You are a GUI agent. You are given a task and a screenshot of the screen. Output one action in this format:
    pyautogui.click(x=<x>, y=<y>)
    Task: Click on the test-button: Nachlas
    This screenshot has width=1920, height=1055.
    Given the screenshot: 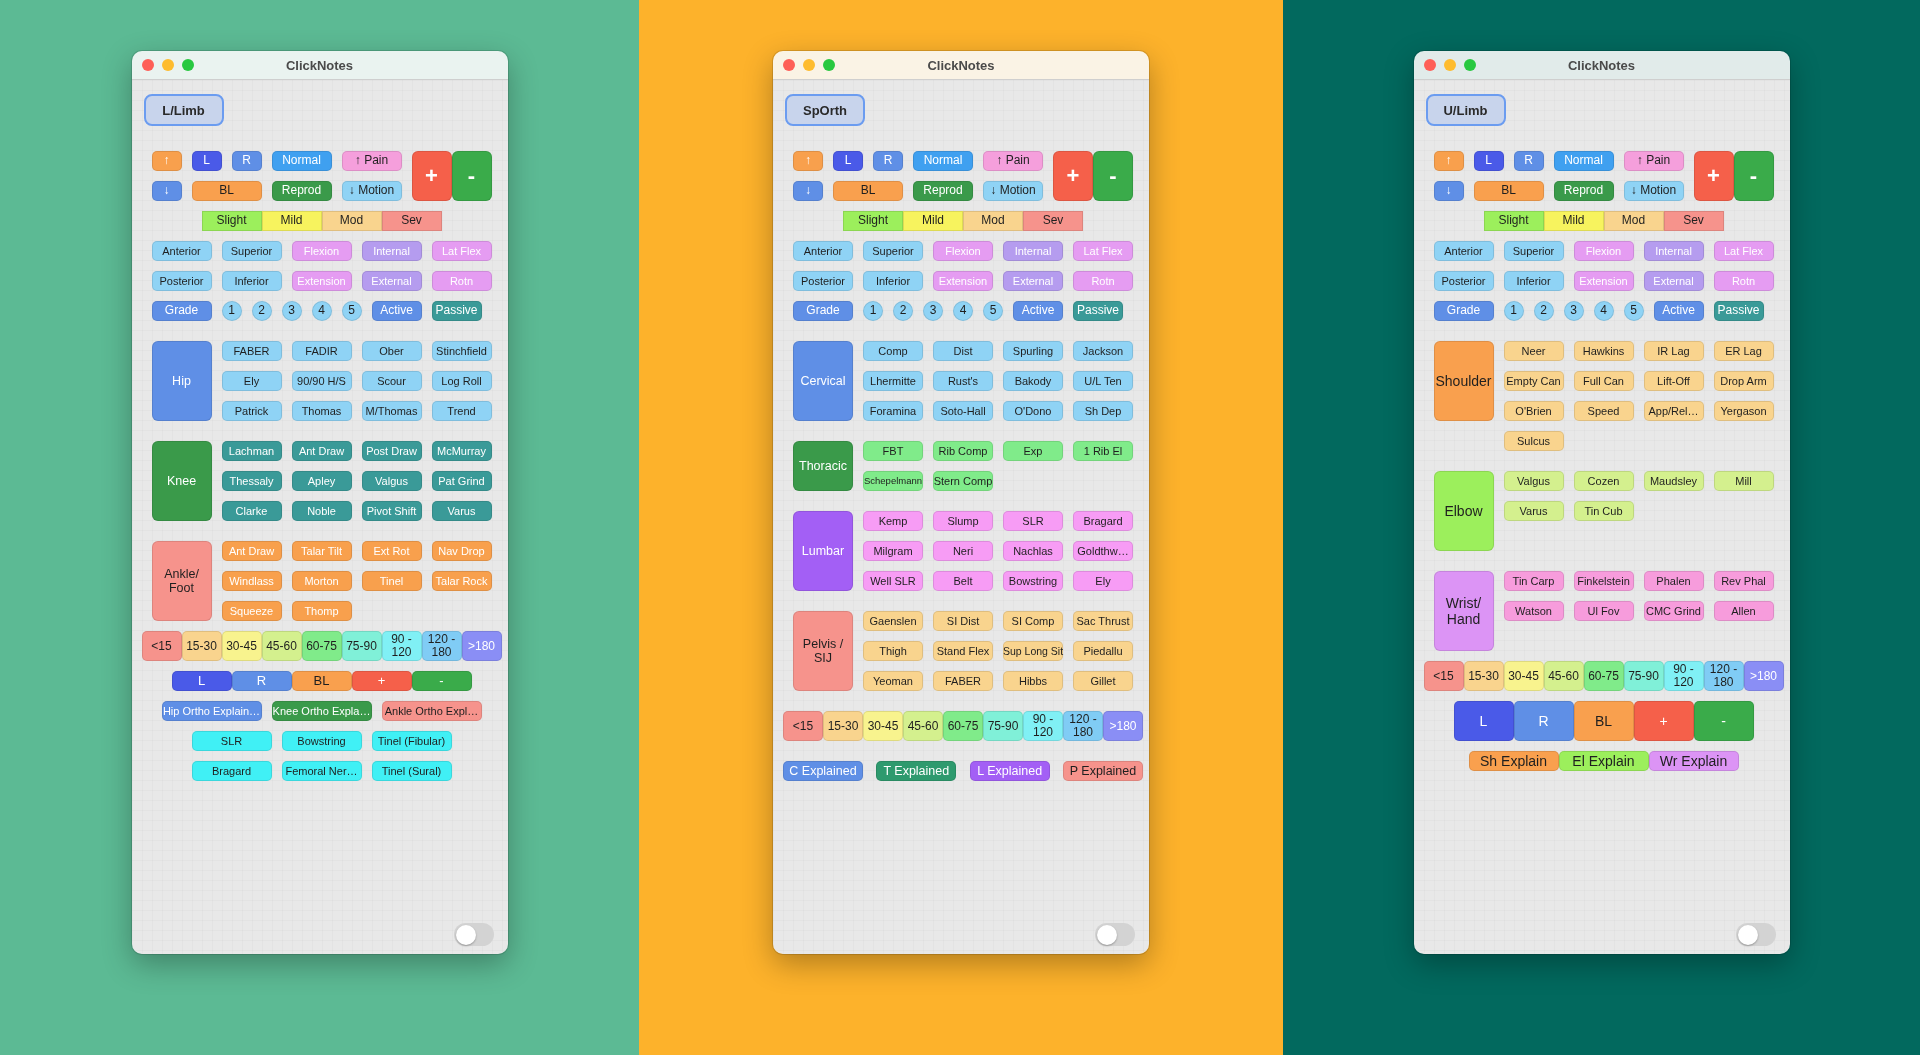 What is the action you would take?
    pyautogui.click(x=1033, y=551)
    